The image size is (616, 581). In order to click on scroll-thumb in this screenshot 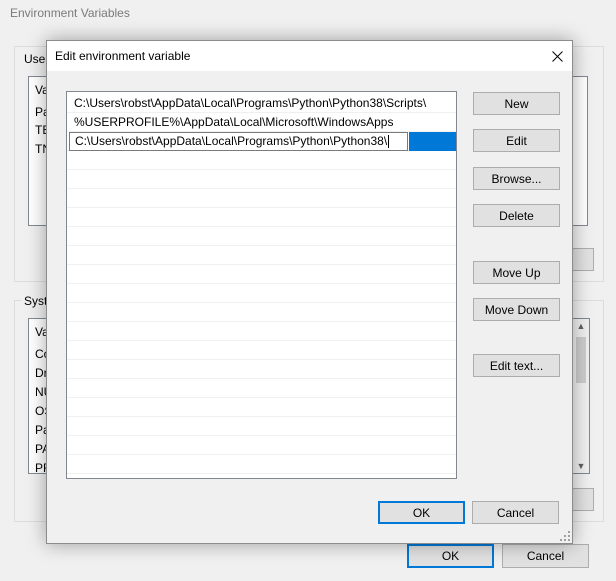, I will do `click(581, 360)`.